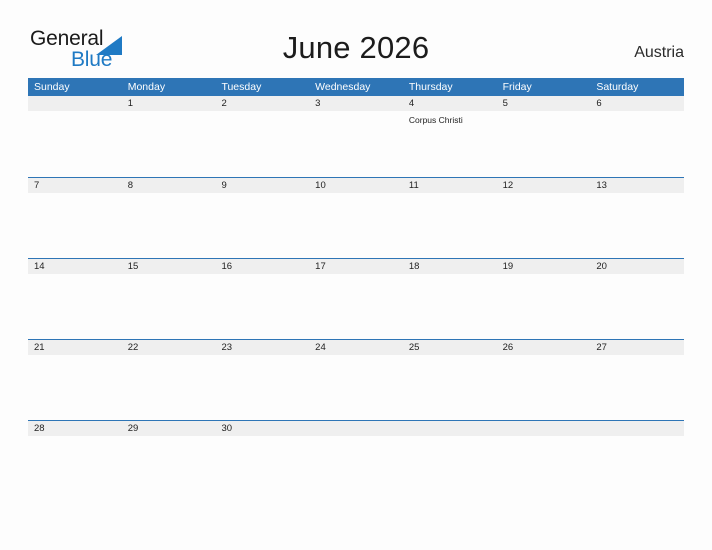 The height and width of the screenshot is (550, 712). What do you see at coordinates (544, 347) in the screenshot?
I see `day-number: 26` at bounding box center [544, 347].